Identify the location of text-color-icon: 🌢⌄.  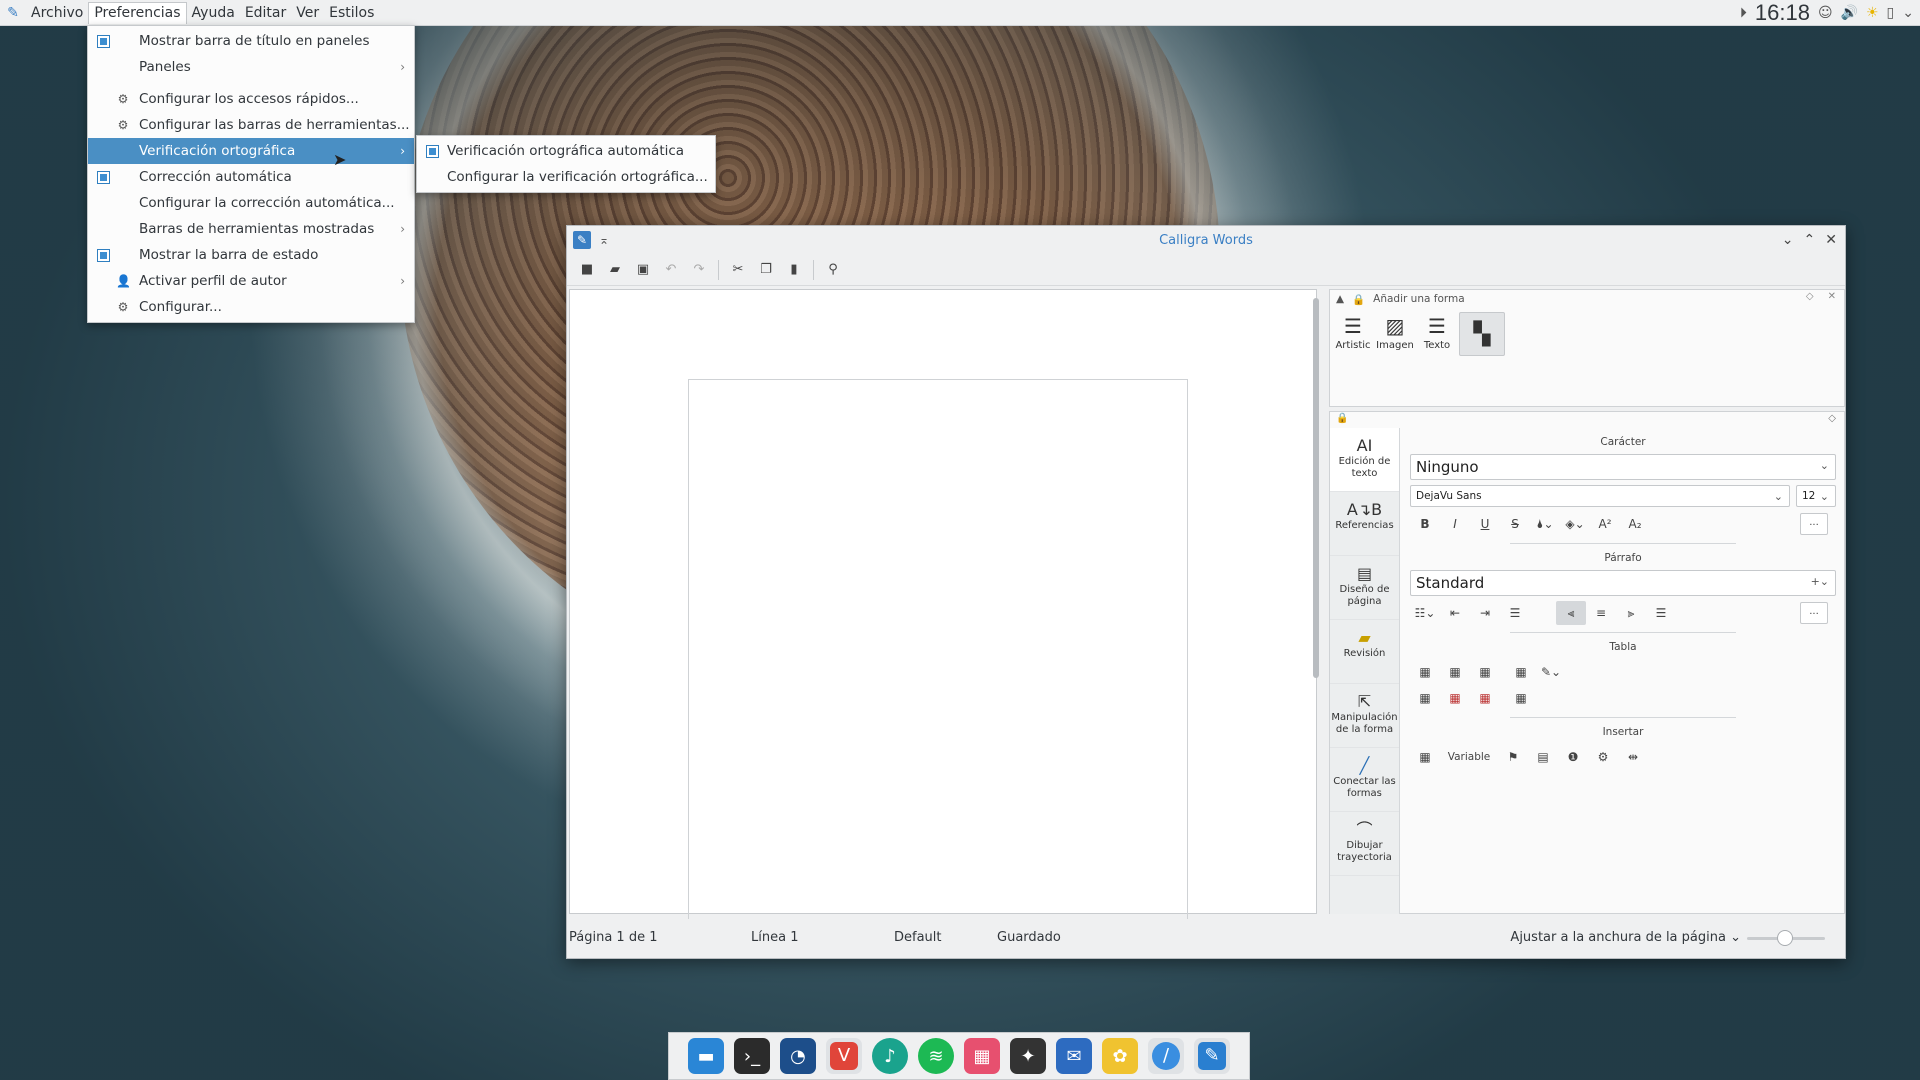
(1545, 524).